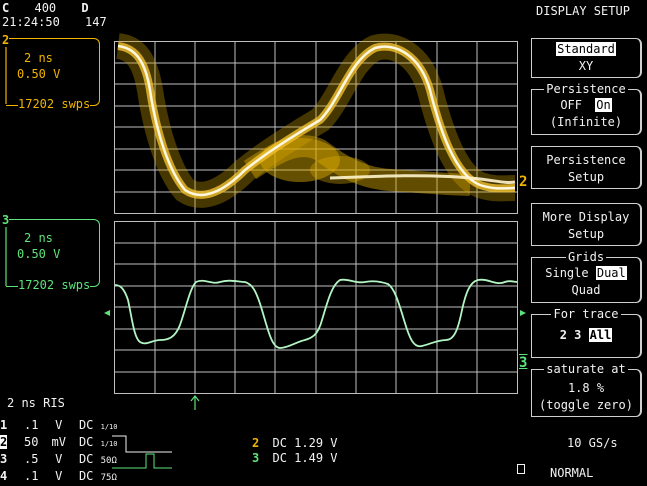 Image resolution: width=647 pixels, height=486 pixels. Describe the element at coordinates (58, 477) in the screenshot. I see `channel-4-setting: 4 .1 V DC 75Ω` at that location.